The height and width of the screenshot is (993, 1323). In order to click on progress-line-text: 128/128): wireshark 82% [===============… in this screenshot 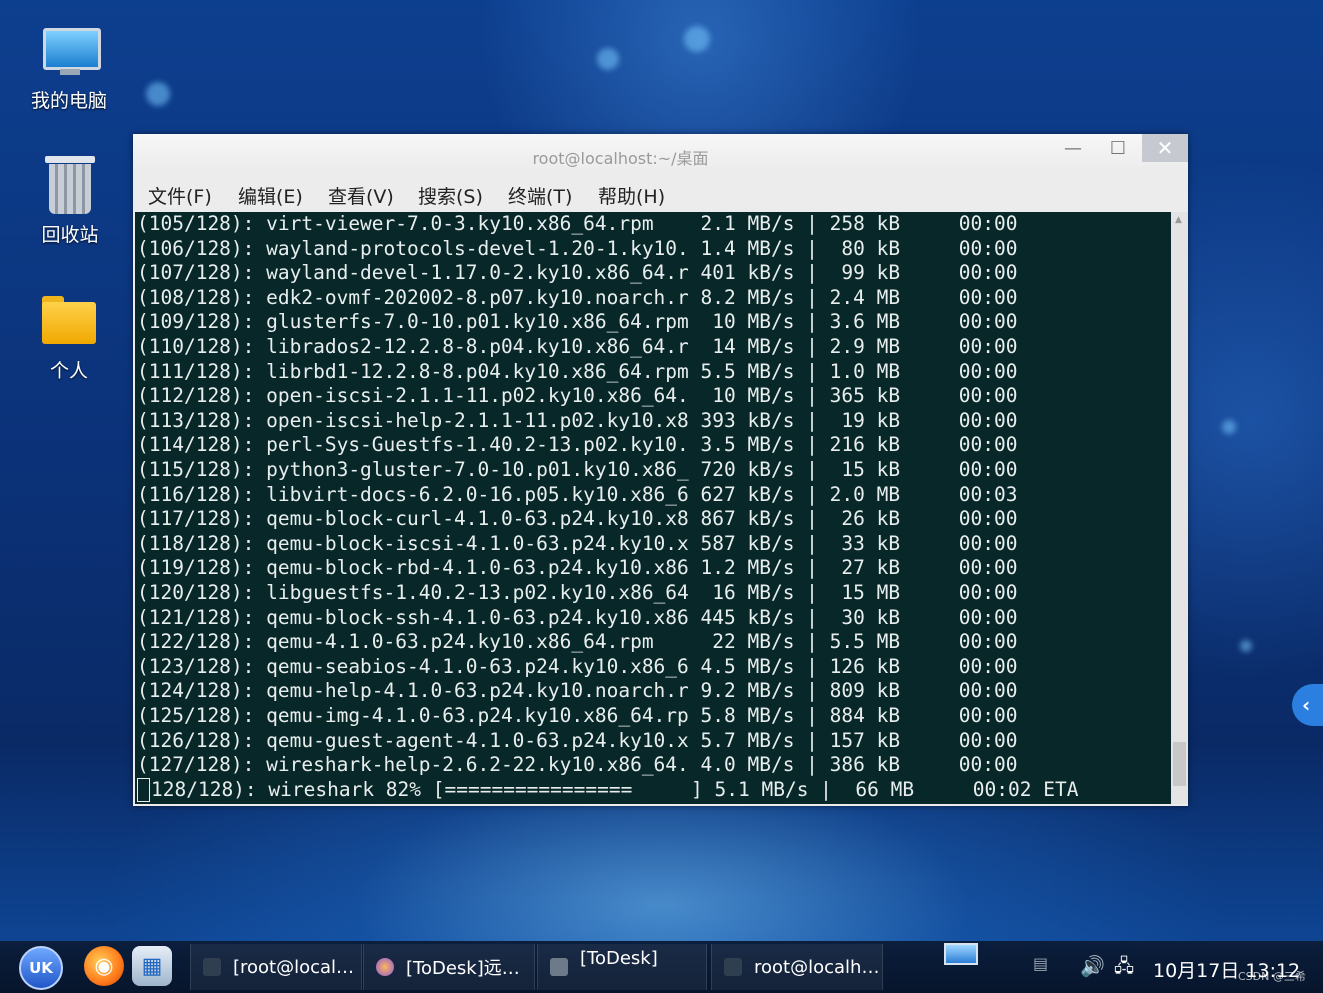, I will do `click(615, 789)`.